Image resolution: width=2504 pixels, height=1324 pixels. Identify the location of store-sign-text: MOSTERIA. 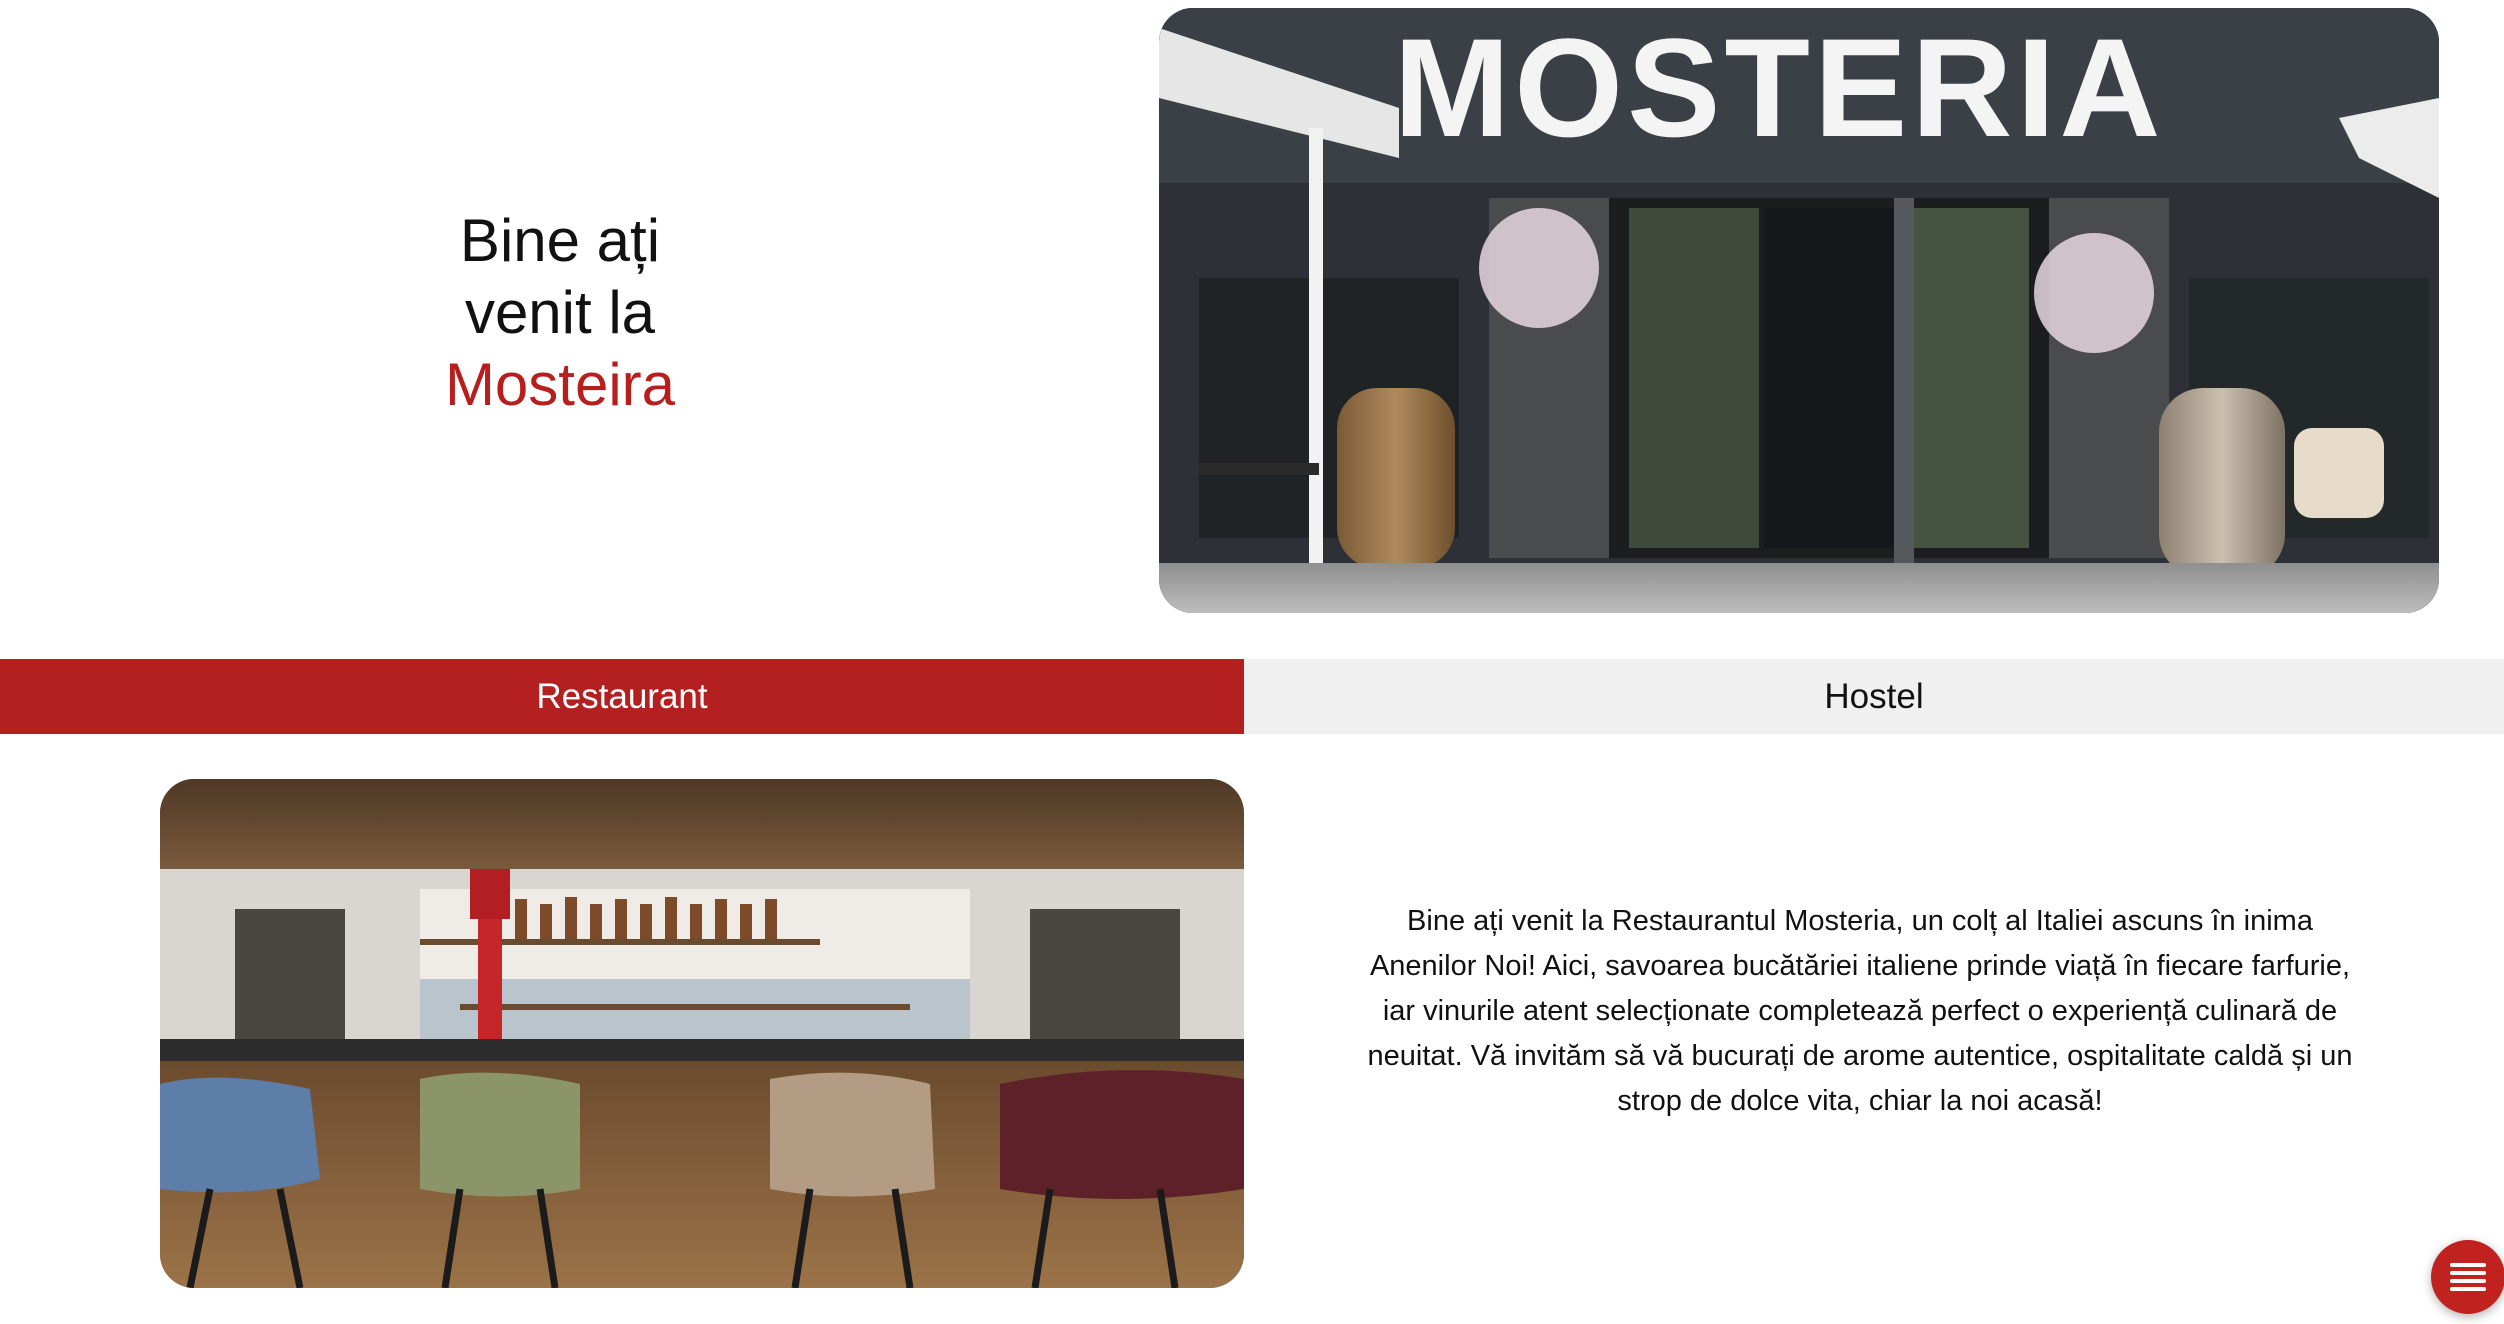
(1779, 87).